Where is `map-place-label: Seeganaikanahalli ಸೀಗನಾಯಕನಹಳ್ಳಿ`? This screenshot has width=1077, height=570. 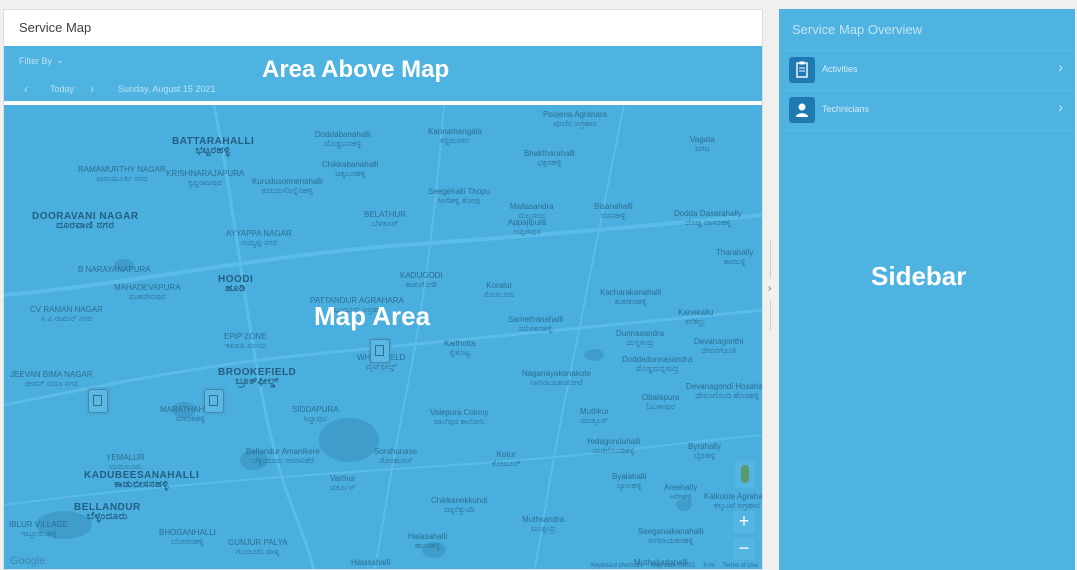 map-place-label: Seeganaikanahalli ಸೀಗನಾಯಕನಹಳ್ಳಿ is located at coordinates (670, 536).